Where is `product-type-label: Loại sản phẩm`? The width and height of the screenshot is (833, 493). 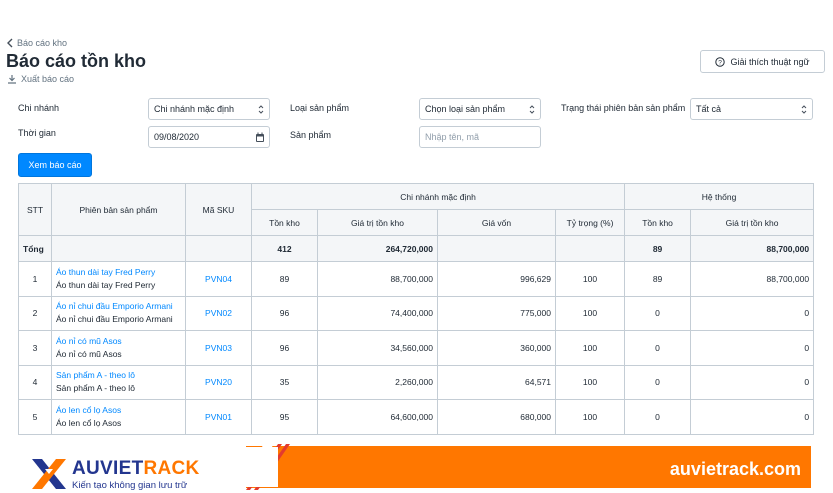
product-type-label: Loại sản phẩm is located at coordinates (320, 108).